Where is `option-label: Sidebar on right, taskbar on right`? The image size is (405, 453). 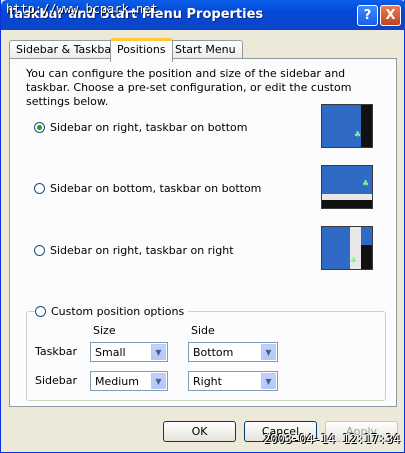
option-label: Sidebar on right, taskbar on right is located at coordinates (142, 250).